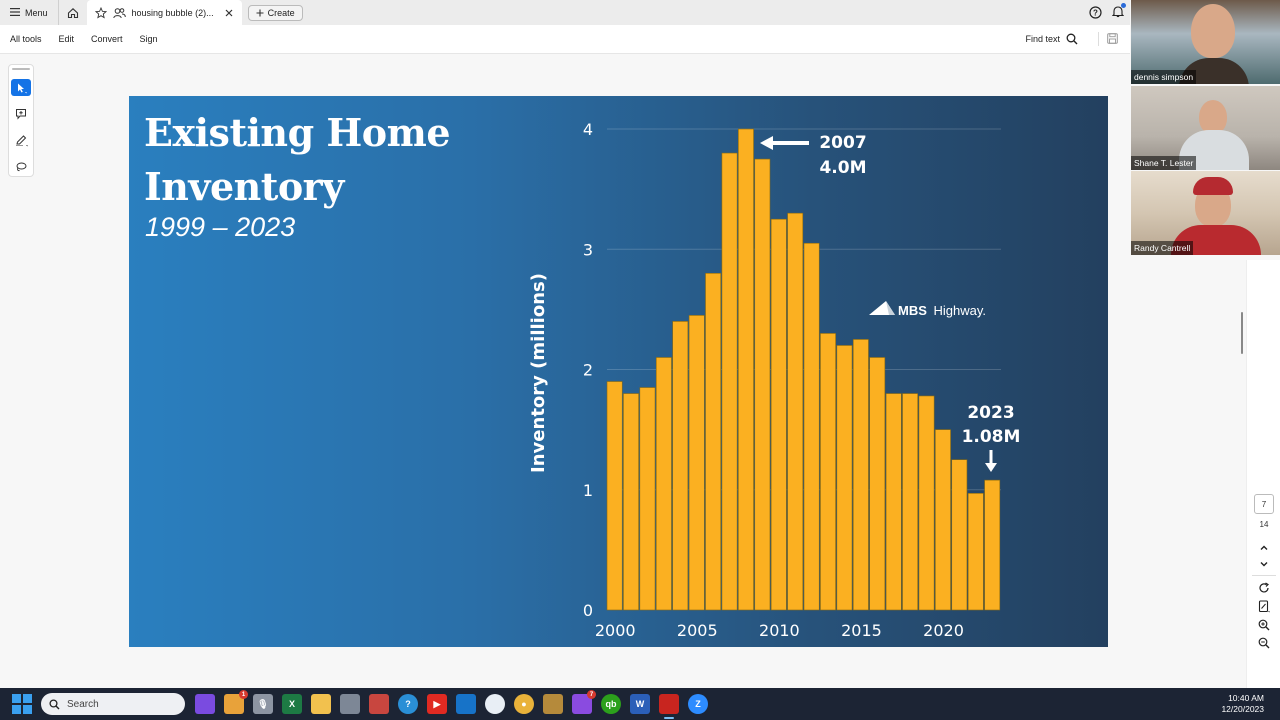  Describe the element at coordinates (73, 12) in the screenshot. I see `home-button` at that location.